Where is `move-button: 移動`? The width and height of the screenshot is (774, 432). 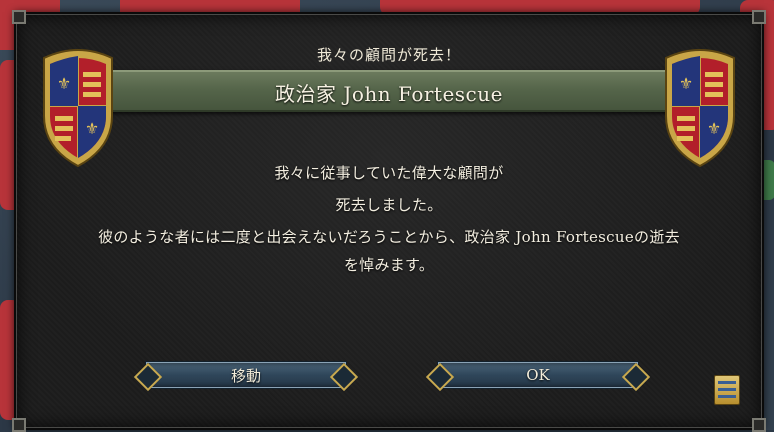
move-button: 移動 is located at coordinates (246, 375).